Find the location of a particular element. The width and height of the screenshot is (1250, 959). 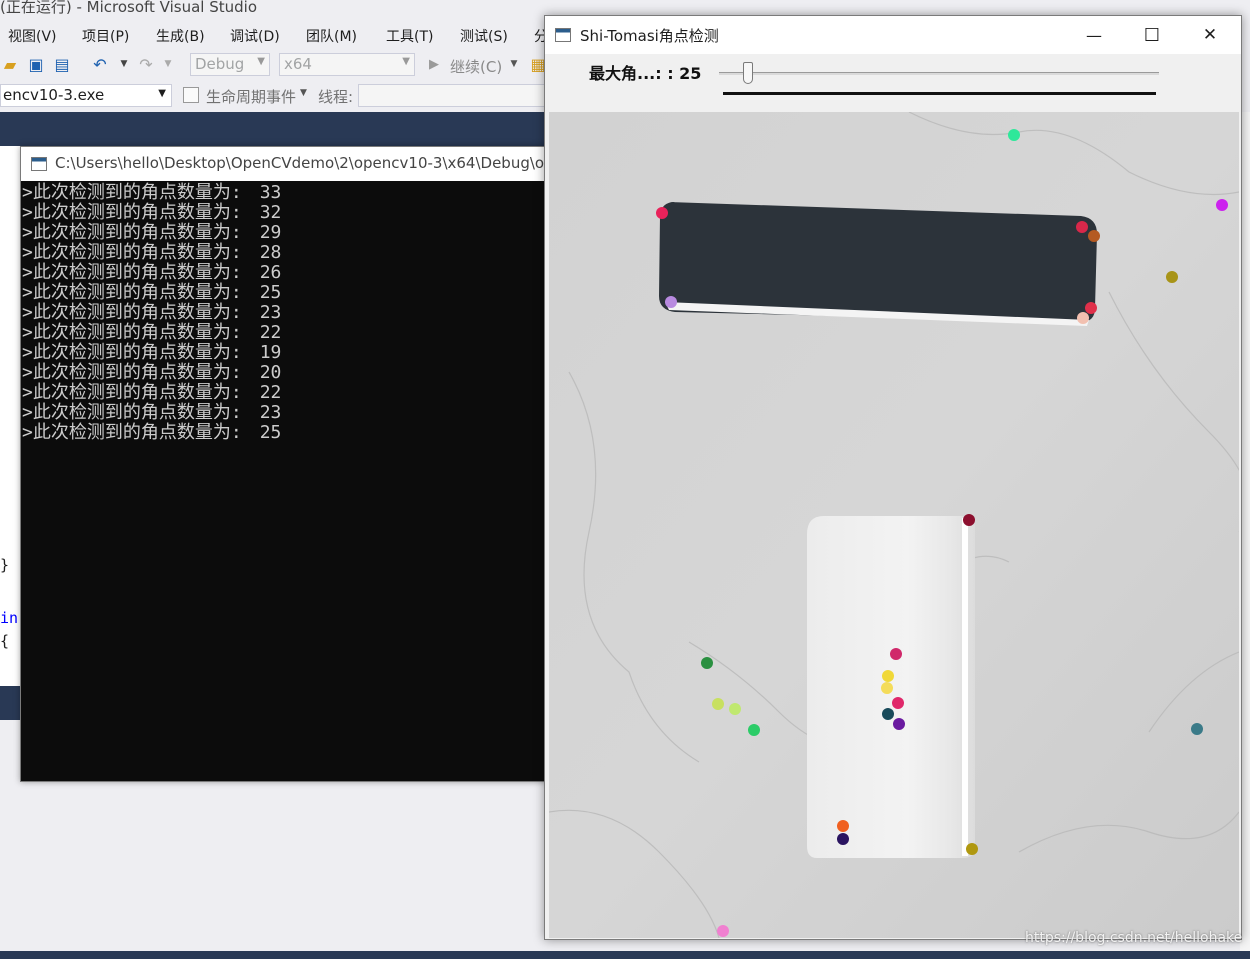

thread-label: 线程: is located at coordinates (336, 97).